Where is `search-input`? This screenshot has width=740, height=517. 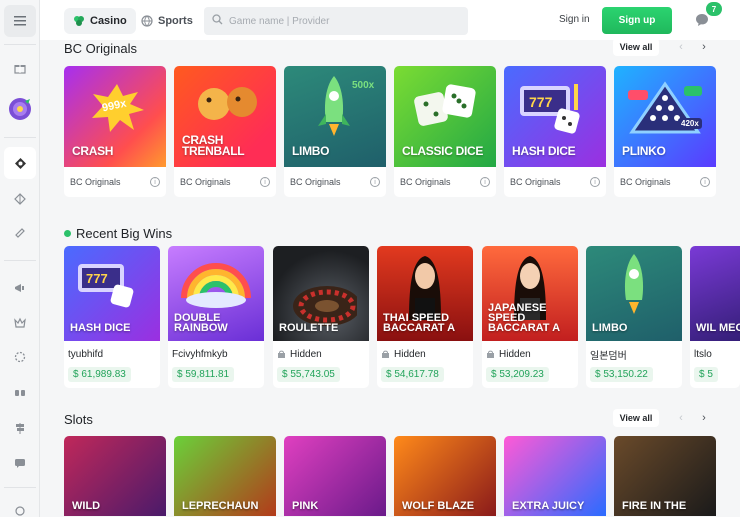
search-input is located at coordinates (339, 21).